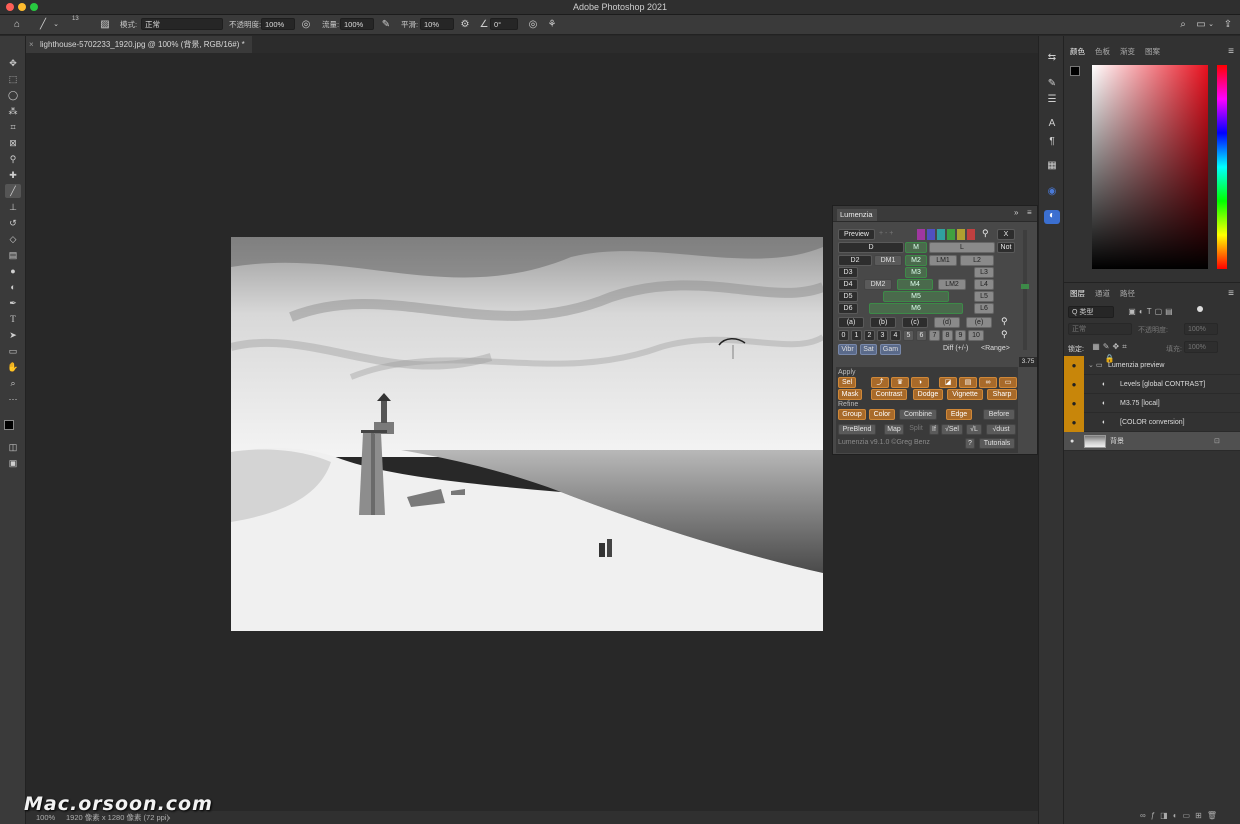  What do you see at coordinates (1001, 429) in the screenshot?
I see `check-dust-button: √dust` at bounding box center [1001, 429].